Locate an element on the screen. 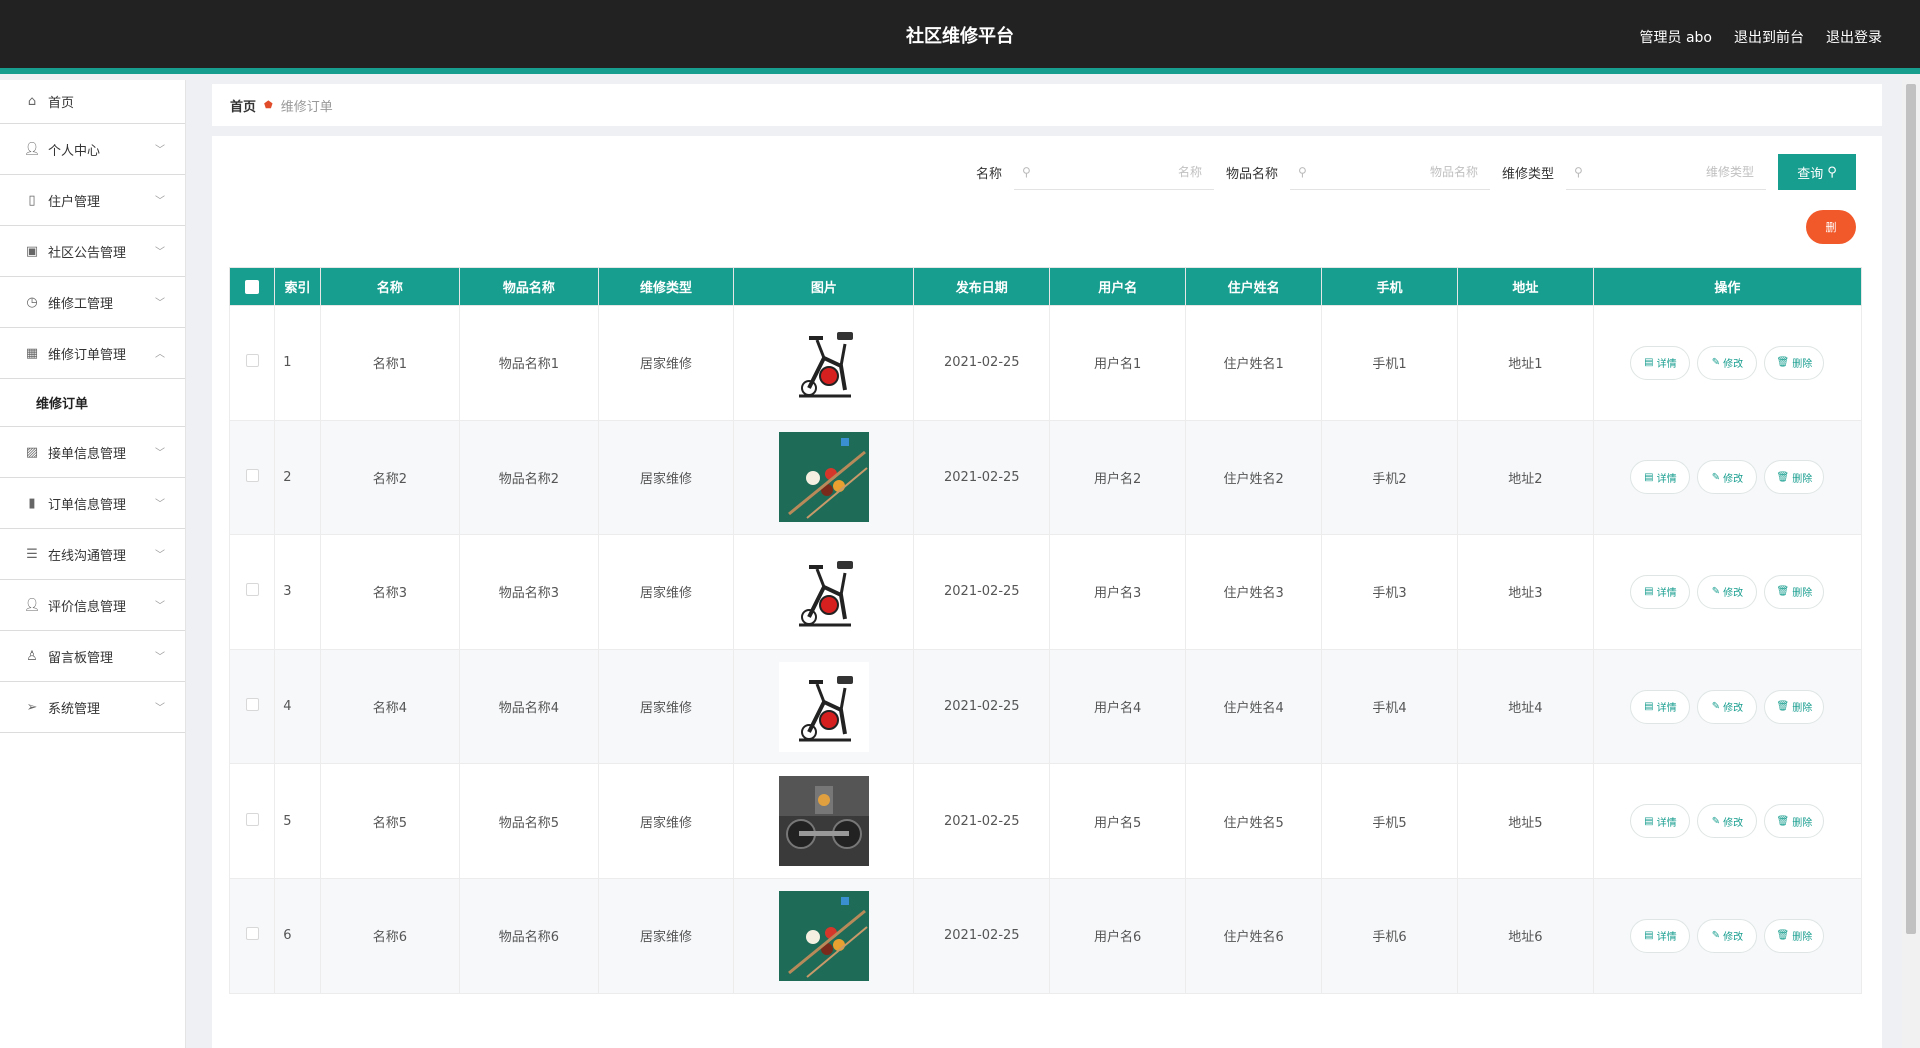  sidebar-item-order-management: ▦ 维修订单管理 ︿ is located at coordinates (92, 353).